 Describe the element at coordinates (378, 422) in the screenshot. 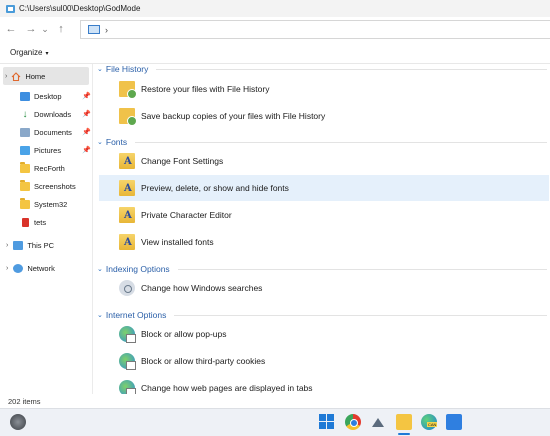

I see `mountain-app-icon` at that location.